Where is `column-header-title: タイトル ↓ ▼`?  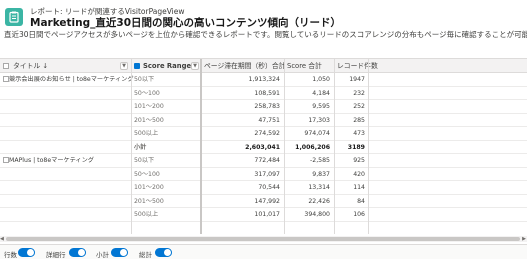
column-header-title: タイトル ↓ ▼ is located at coordinates (65, 66).